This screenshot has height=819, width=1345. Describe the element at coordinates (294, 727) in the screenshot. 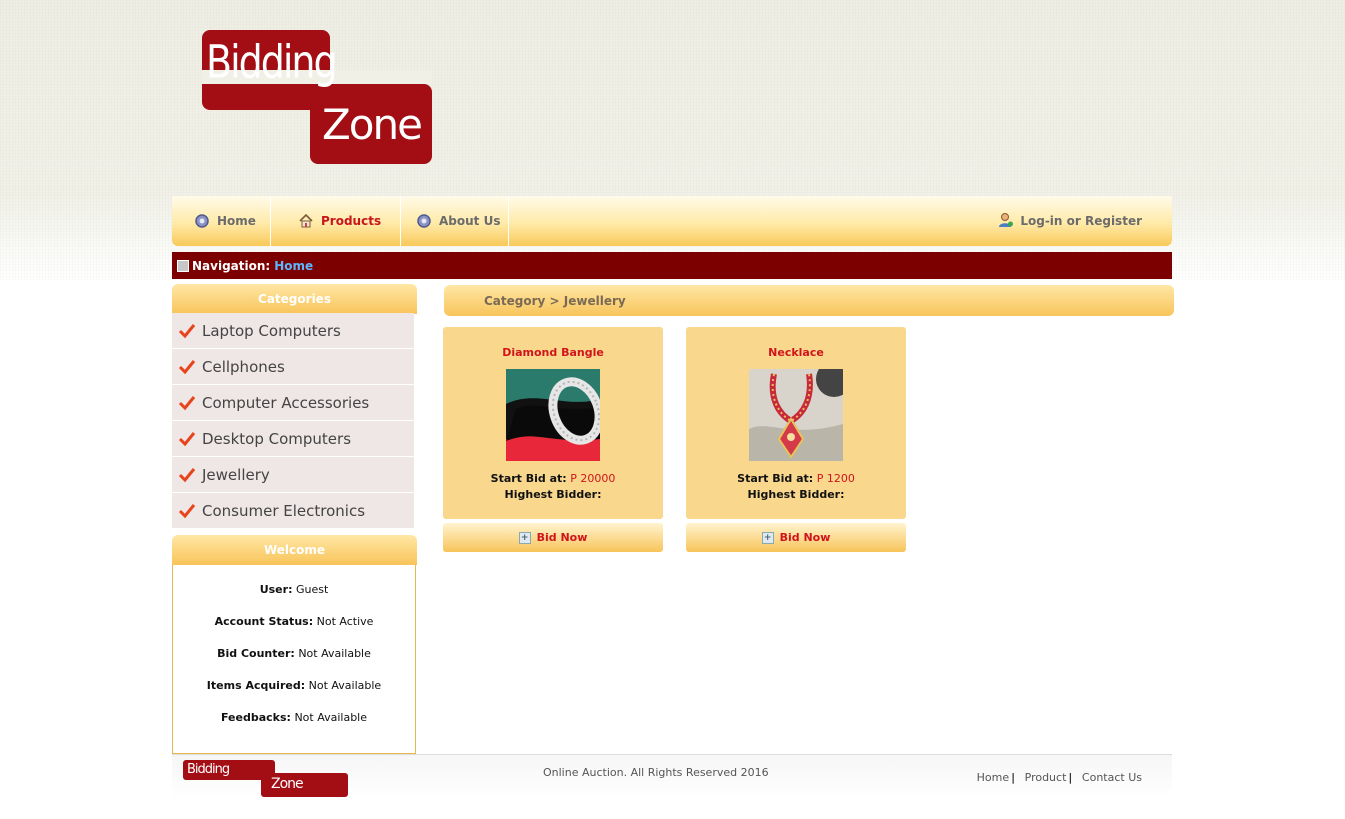

I see `feedbacks-row: Feedbacks: Not Available` at that location.